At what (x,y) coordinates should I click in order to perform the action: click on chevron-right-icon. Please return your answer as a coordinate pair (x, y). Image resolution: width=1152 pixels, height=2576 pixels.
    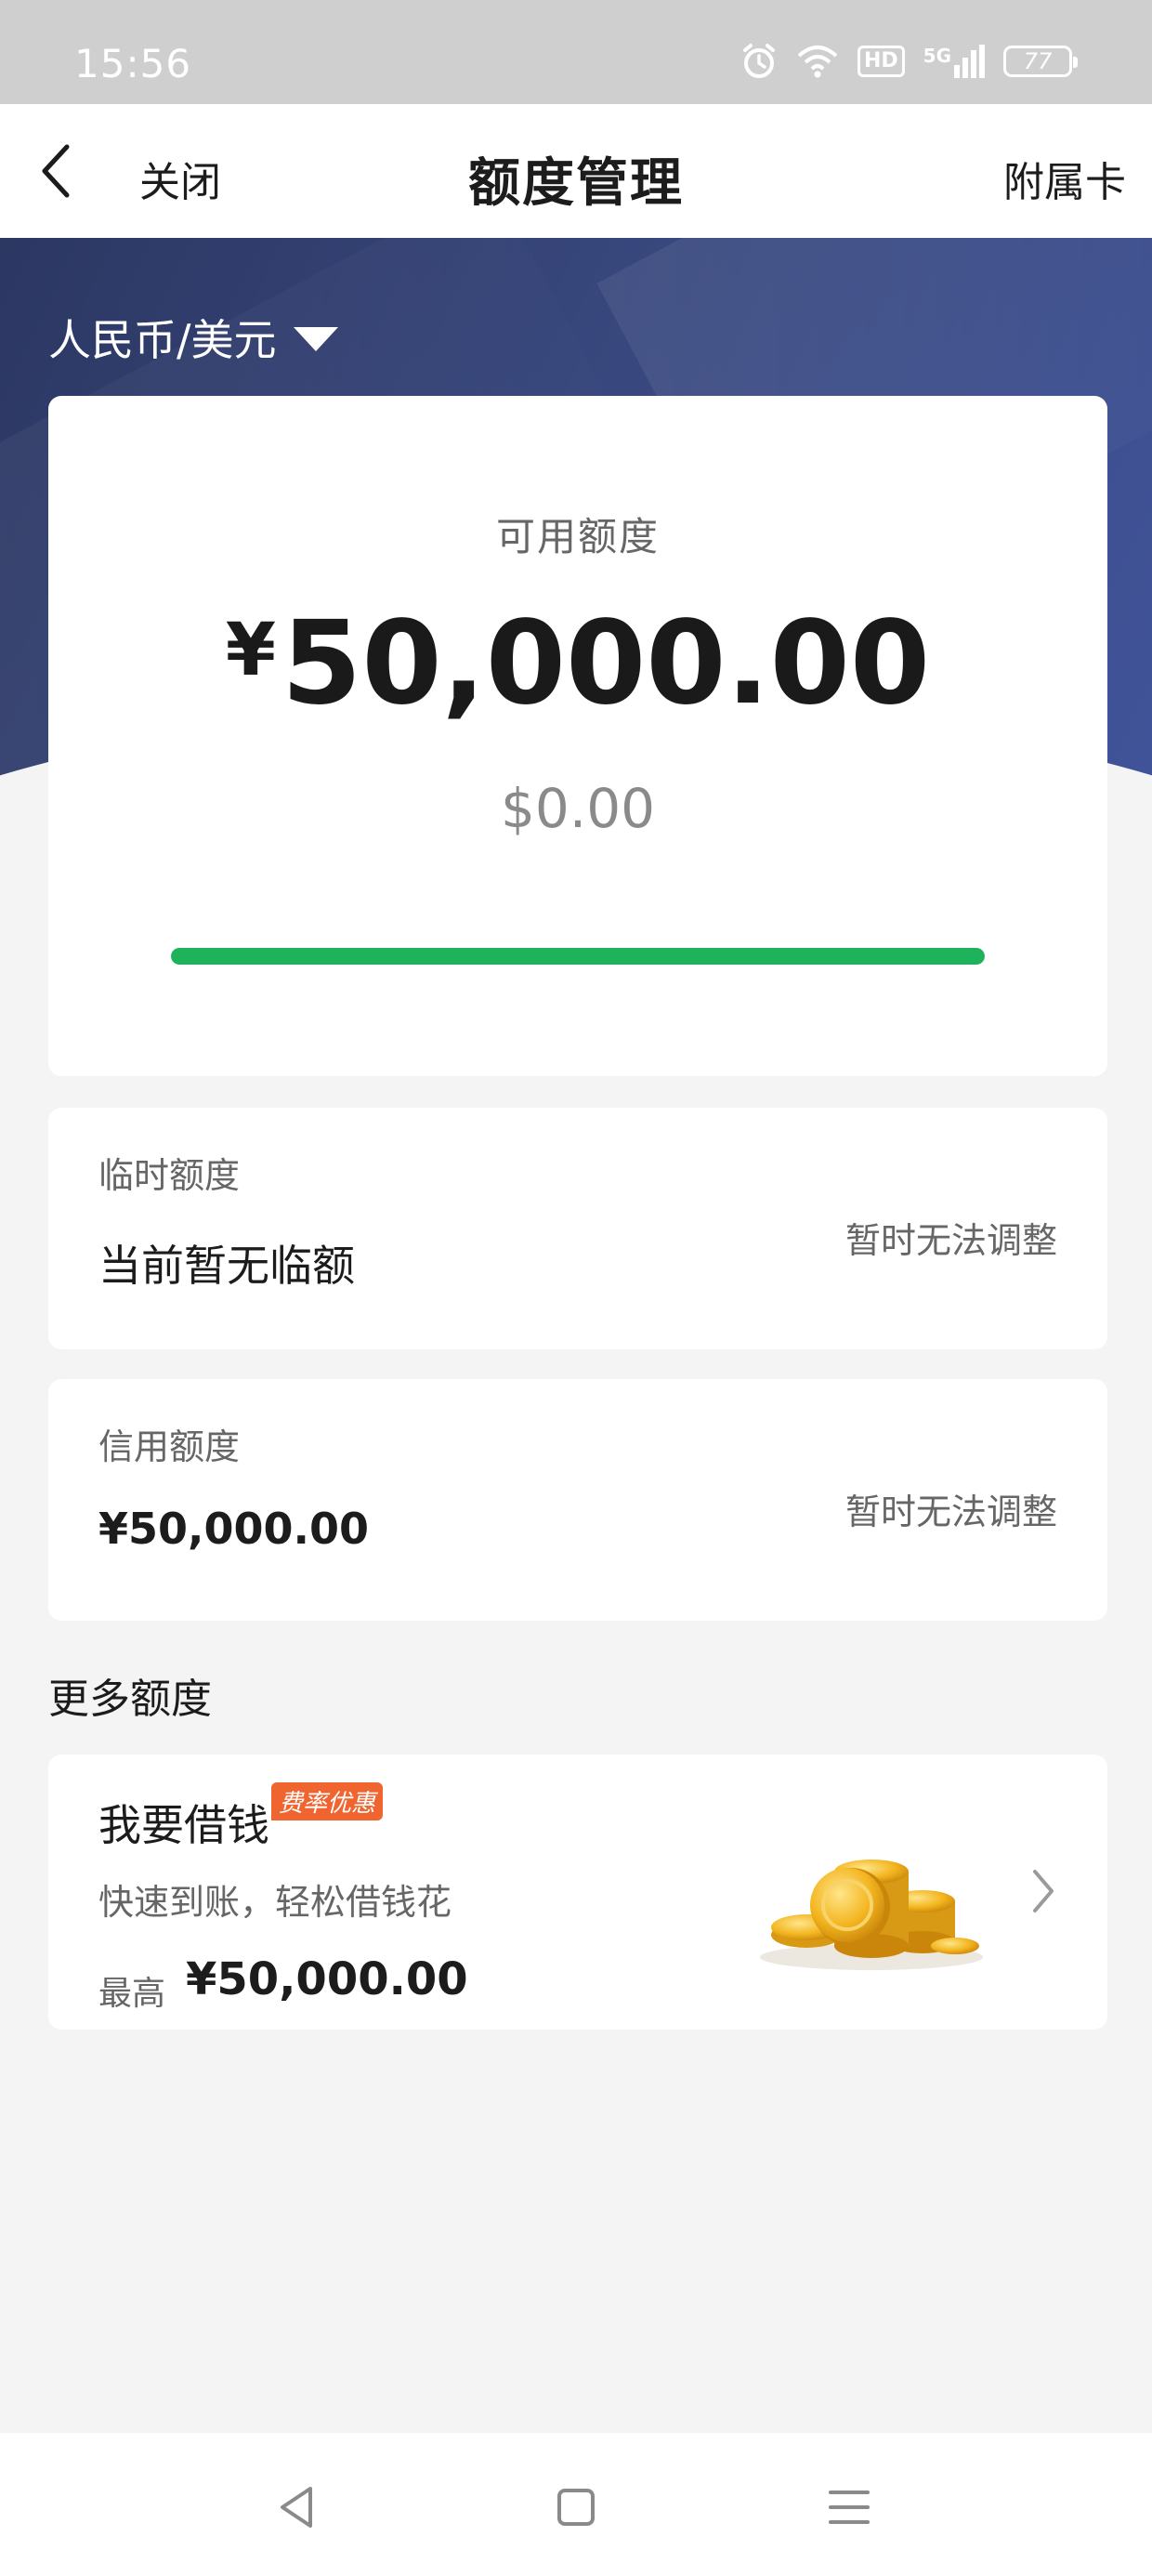
    Looking at the image, I should click on (1043, 1891).